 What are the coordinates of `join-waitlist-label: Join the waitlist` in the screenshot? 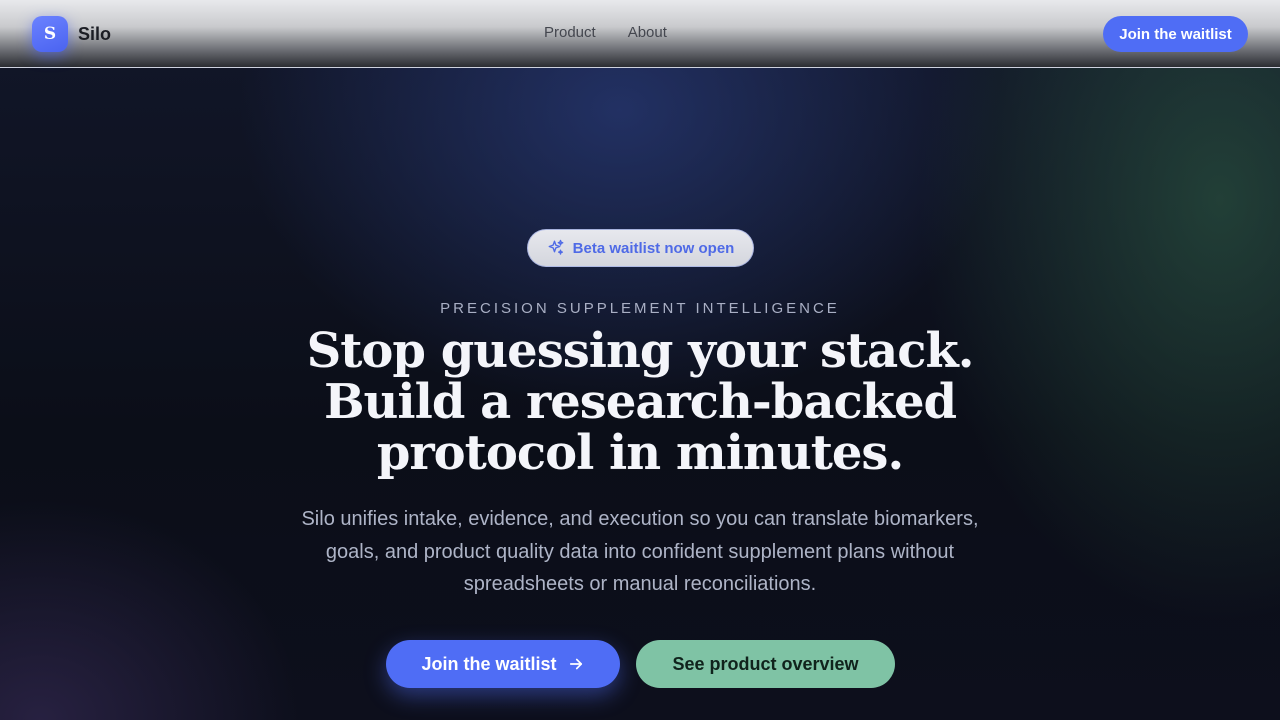 It's located at (489, 663).